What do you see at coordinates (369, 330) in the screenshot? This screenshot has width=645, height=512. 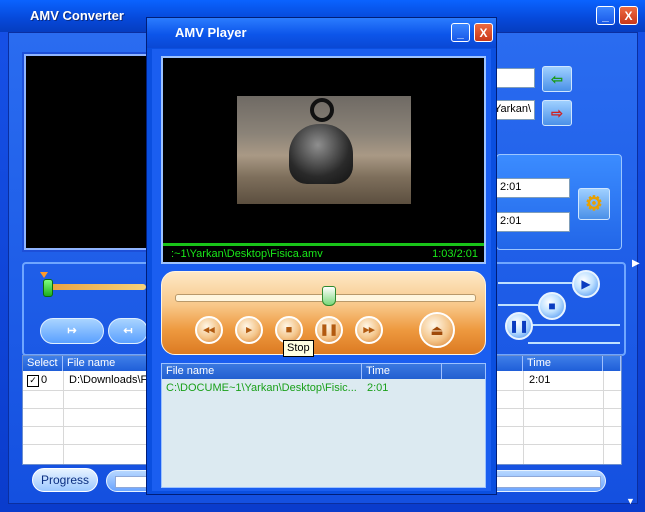 I see `fast-forward-icon: ▸▸` at bounding box center [369, 330].